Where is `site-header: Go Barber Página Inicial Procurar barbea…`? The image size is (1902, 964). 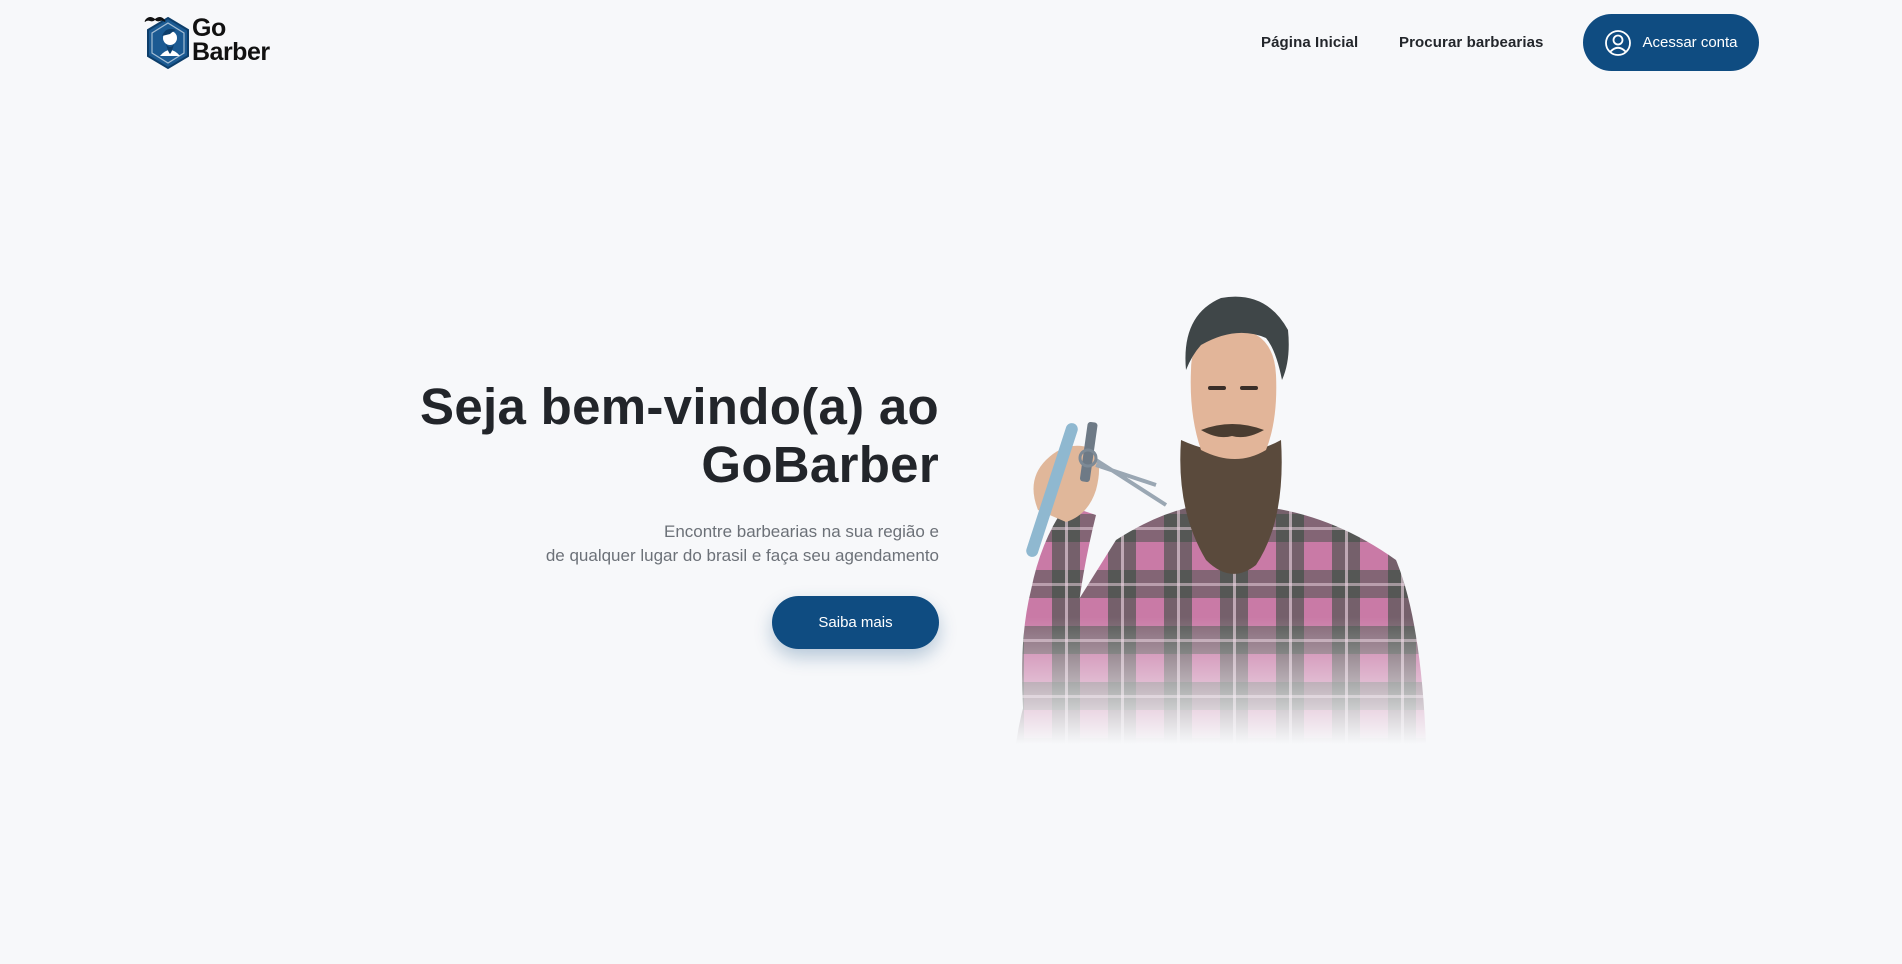
site-header: Go Barber Página Inicial Procurar barbea… is located at coordinates (951, 43).